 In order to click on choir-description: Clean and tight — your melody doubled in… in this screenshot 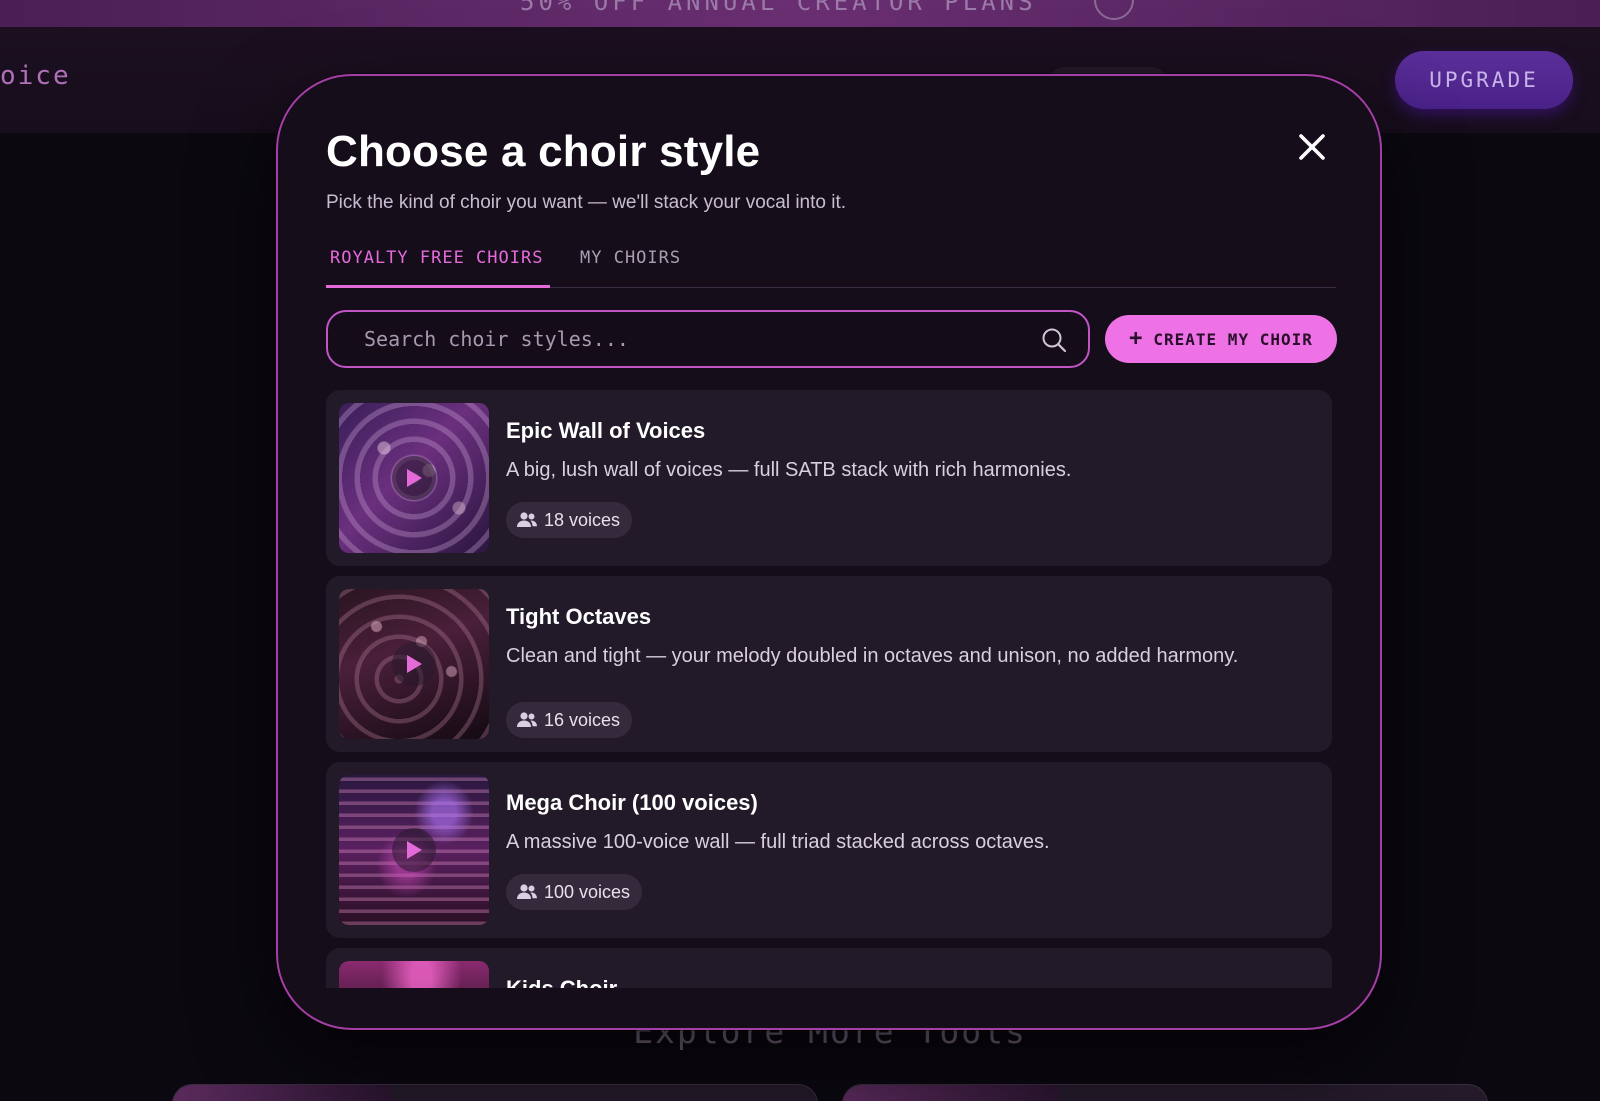, I will do `click(872, 656)`.